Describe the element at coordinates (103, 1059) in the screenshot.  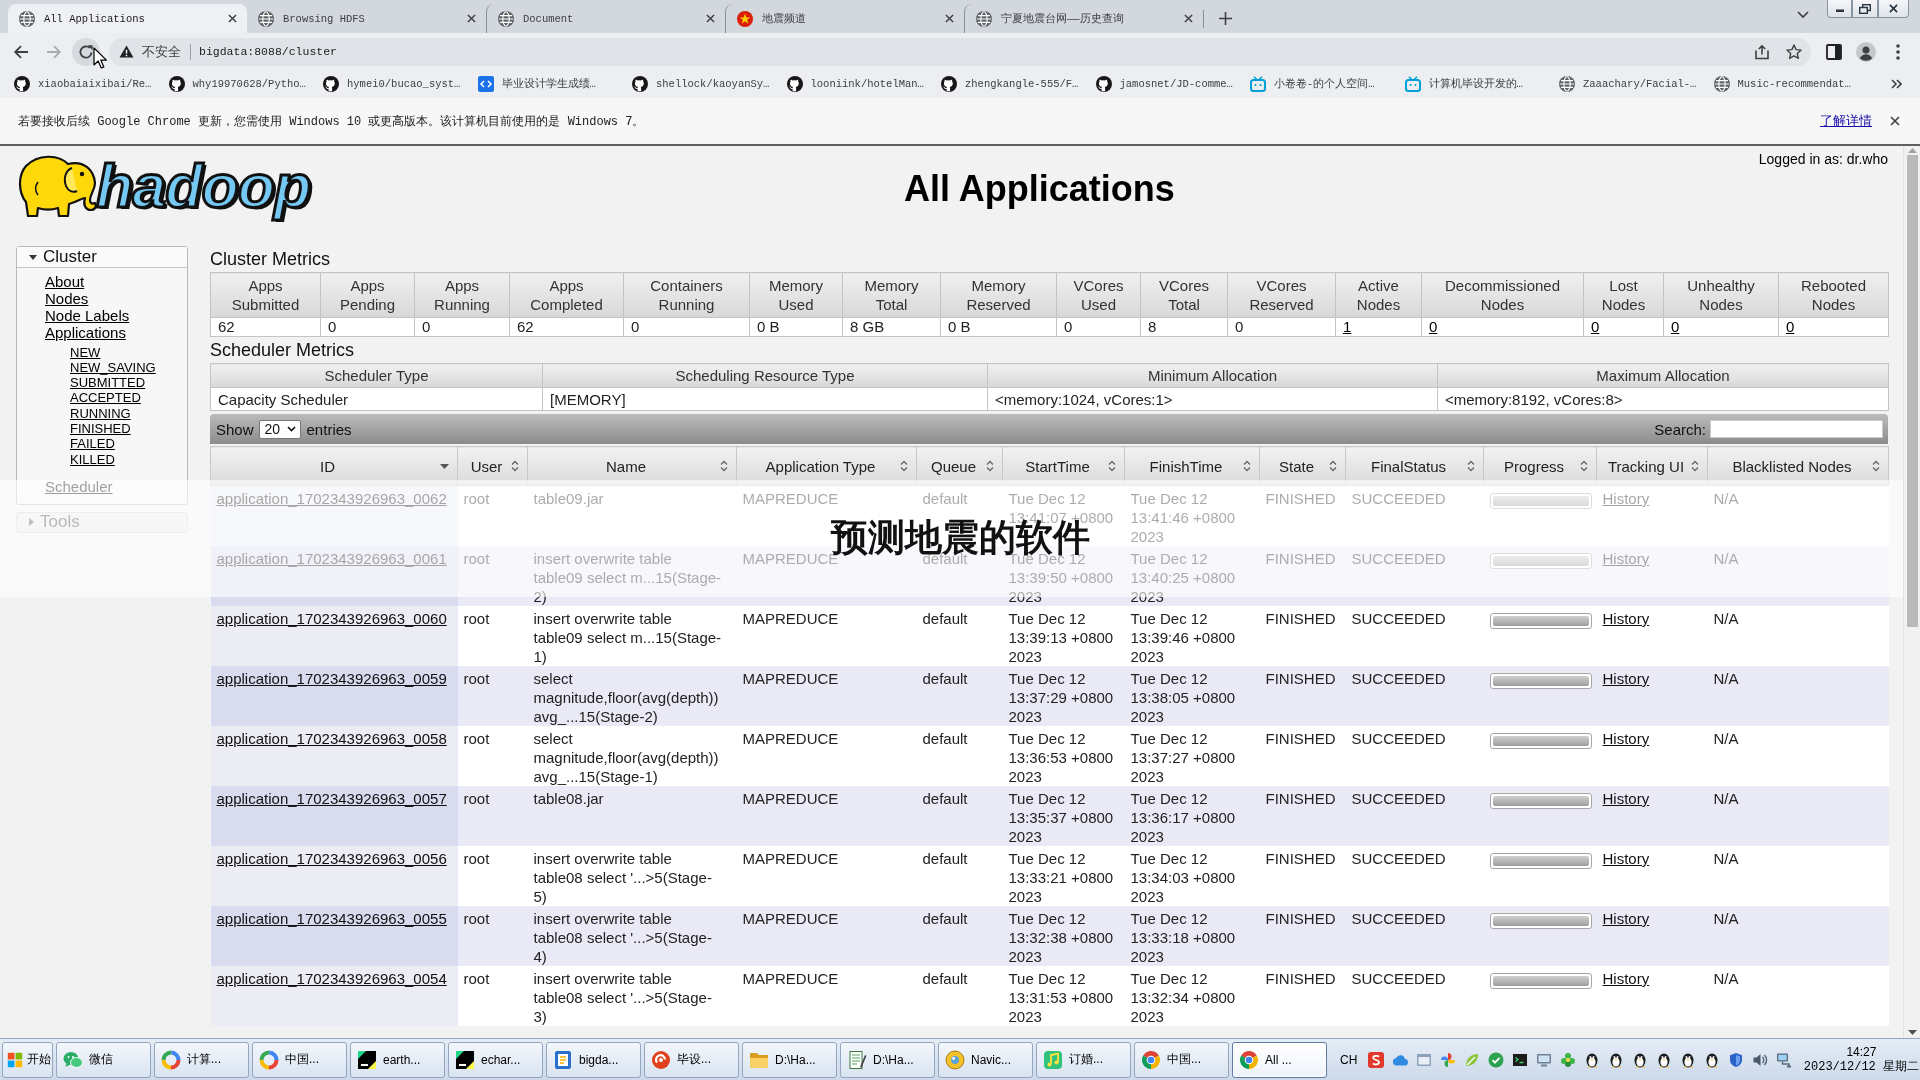
I see `taskbar-button: 微信` at that location.